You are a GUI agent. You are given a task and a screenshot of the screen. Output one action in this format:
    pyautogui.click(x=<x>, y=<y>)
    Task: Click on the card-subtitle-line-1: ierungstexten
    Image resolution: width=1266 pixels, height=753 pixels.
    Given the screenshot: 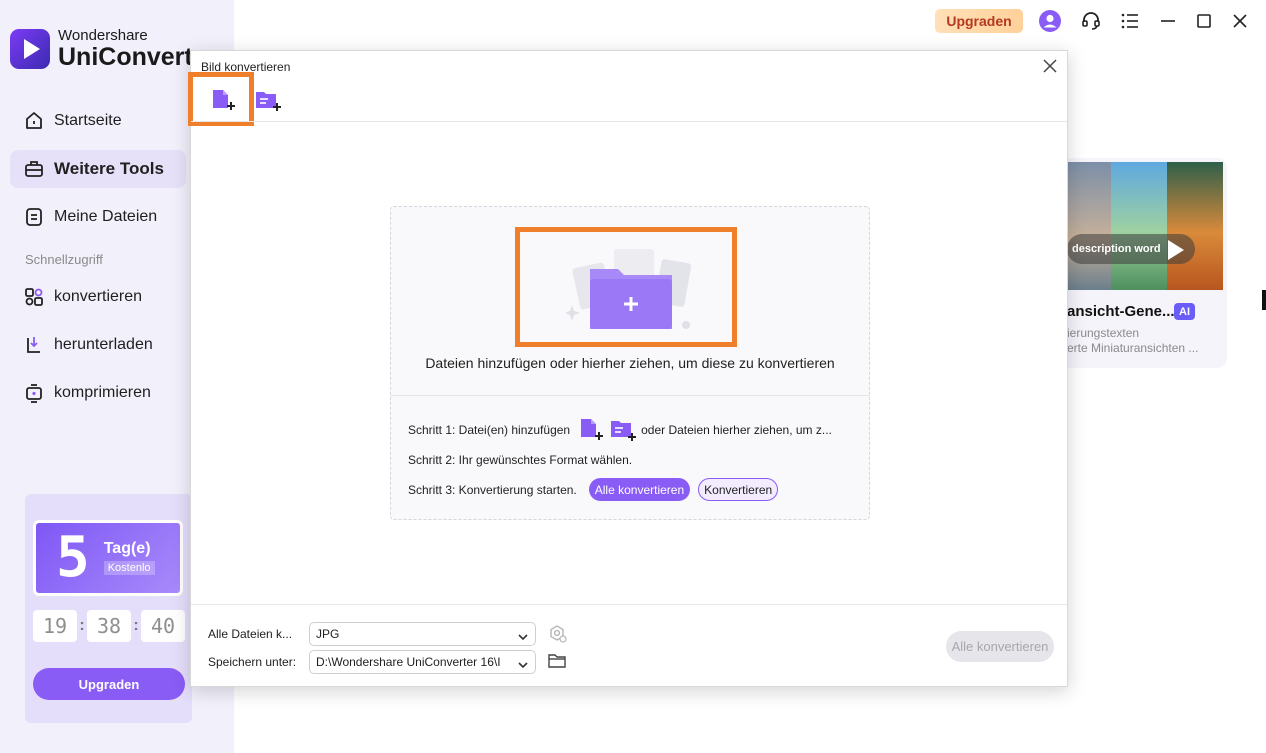 What is the action you would take?
    pyautogui.click(x=1103, y=333)
    